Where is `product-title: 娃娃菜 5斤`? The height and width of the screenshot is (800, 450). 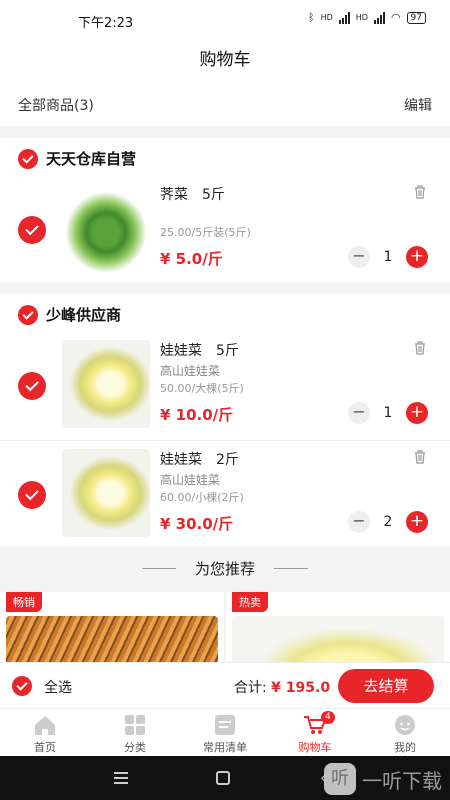 product-title: 娃娃菜 5斤 is located at coordinates (199, 350).